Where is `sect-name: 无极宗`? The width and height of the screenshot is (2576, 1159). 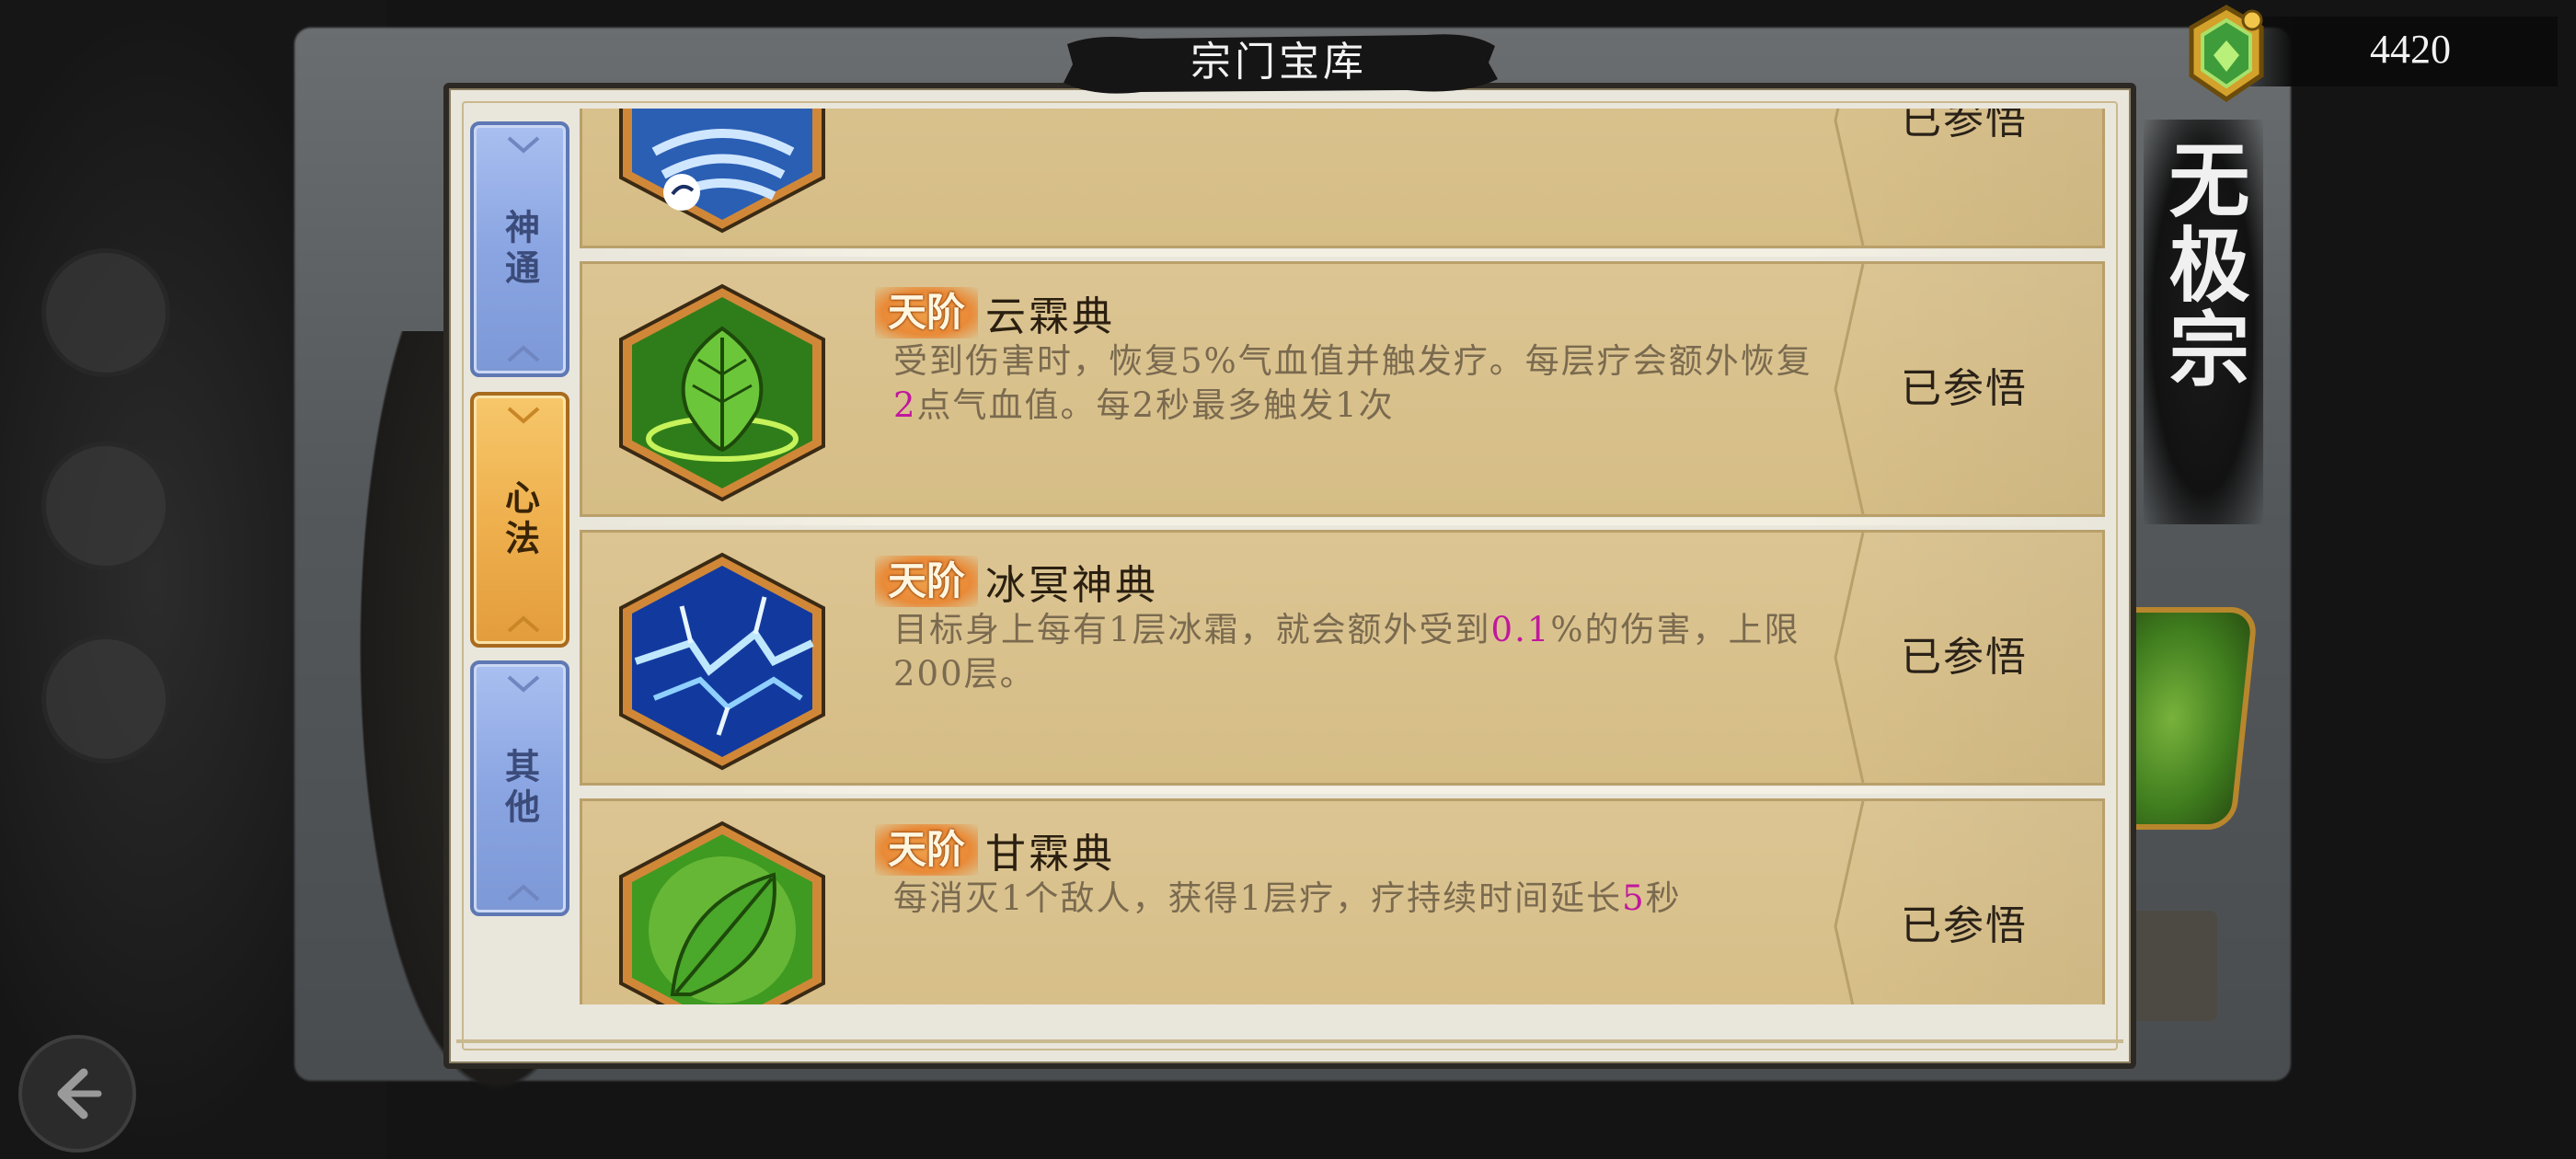
sect-name: 无极宗 is located at coordinates (2203, 265).